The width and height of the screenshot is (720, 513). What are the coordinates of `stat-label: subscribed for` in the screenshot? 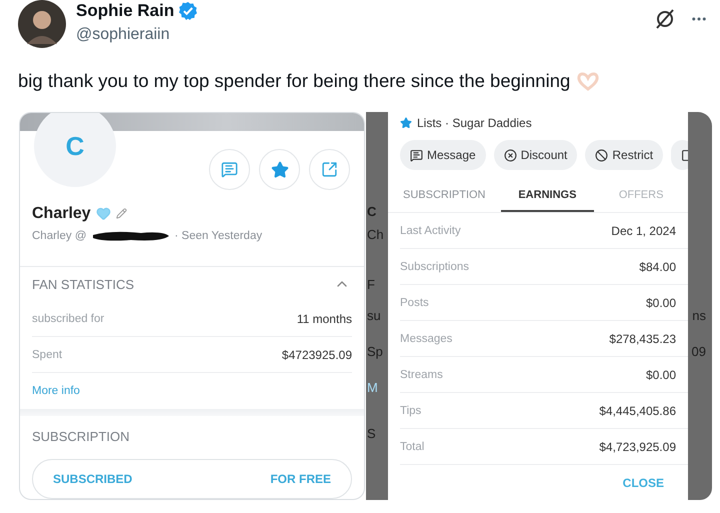 It's located at (68, 319).